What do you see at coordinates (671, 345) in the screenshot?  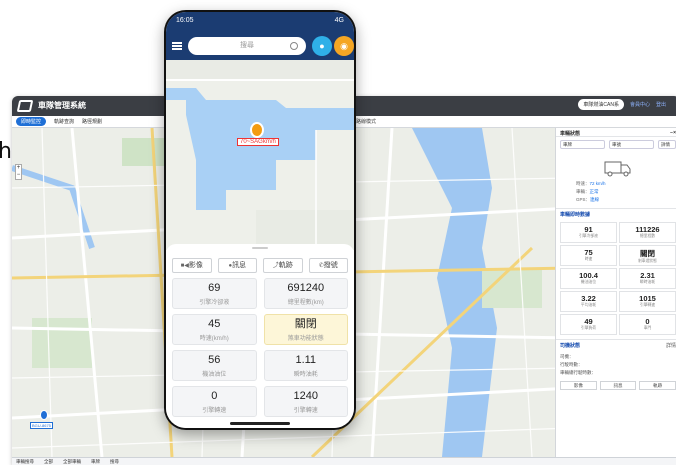 I see `driver-detail-select: 詳情` at bounding box center [671, 345].